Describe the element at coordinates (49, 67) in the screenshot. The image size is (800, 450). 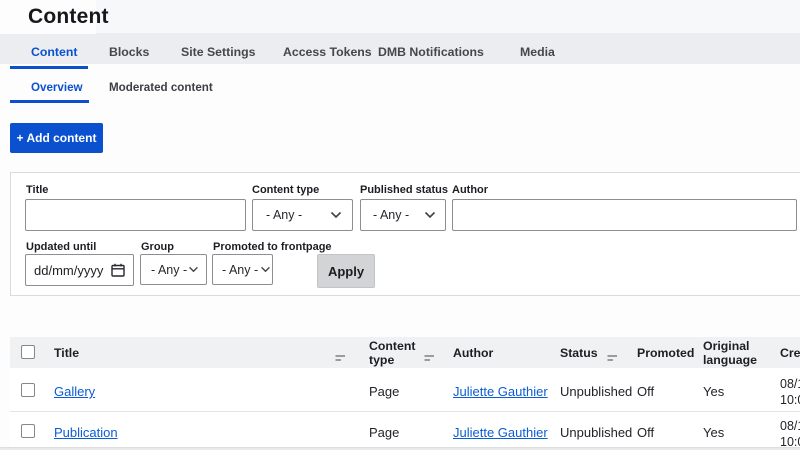
I see `active-tab-underline` at that location.